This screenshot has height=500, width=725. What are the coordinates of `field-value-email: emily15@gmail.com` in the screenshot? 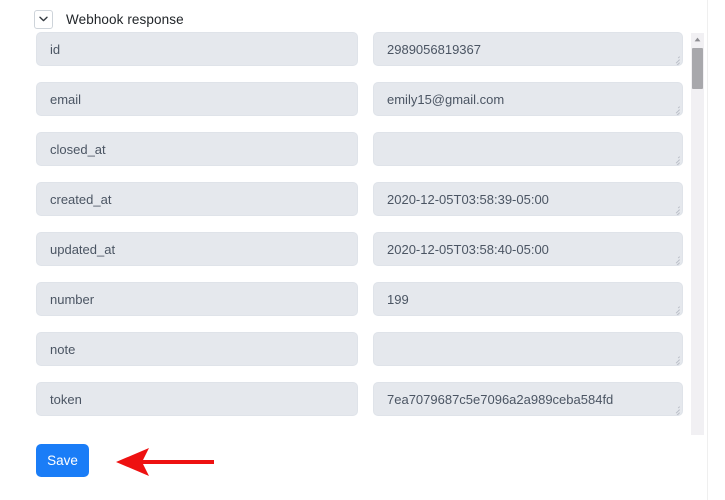 It's located at (528, 99).